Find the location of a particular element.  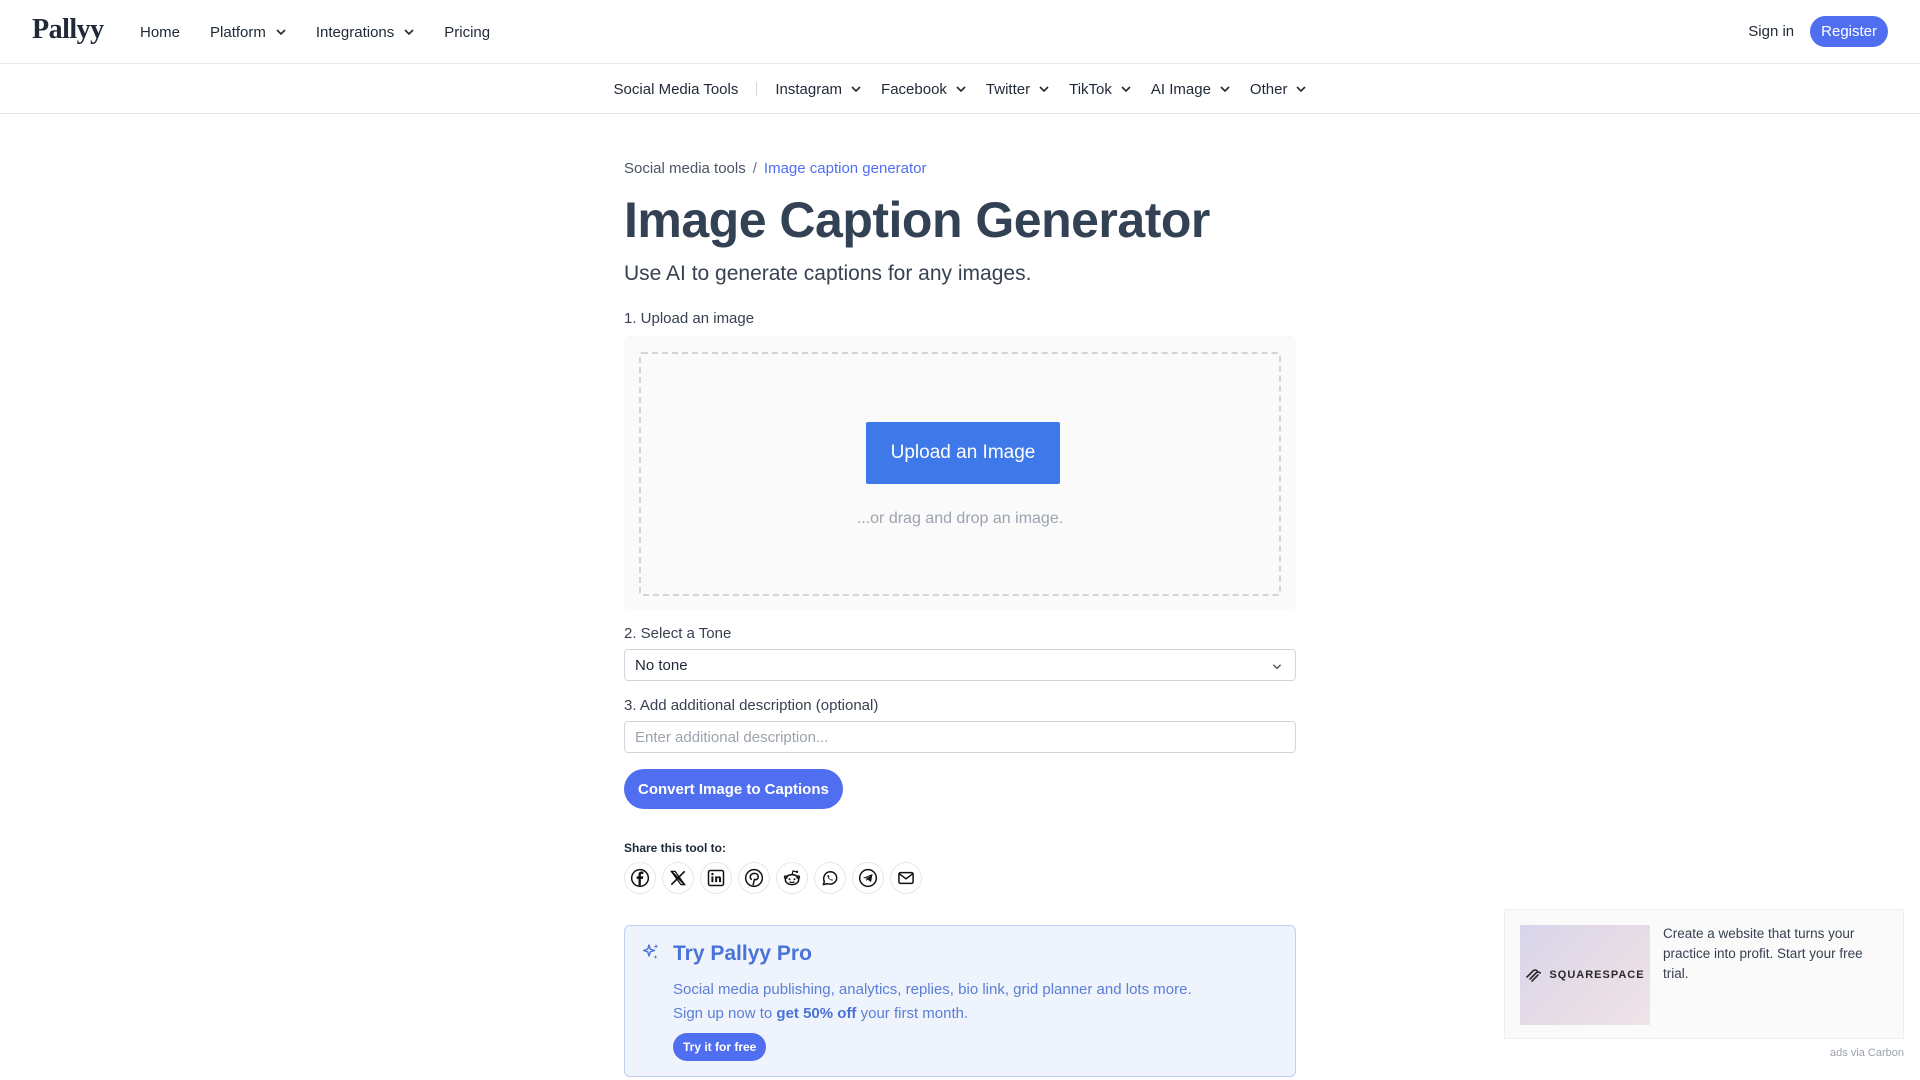

telegram-icon is located at coordinates (868, 878).